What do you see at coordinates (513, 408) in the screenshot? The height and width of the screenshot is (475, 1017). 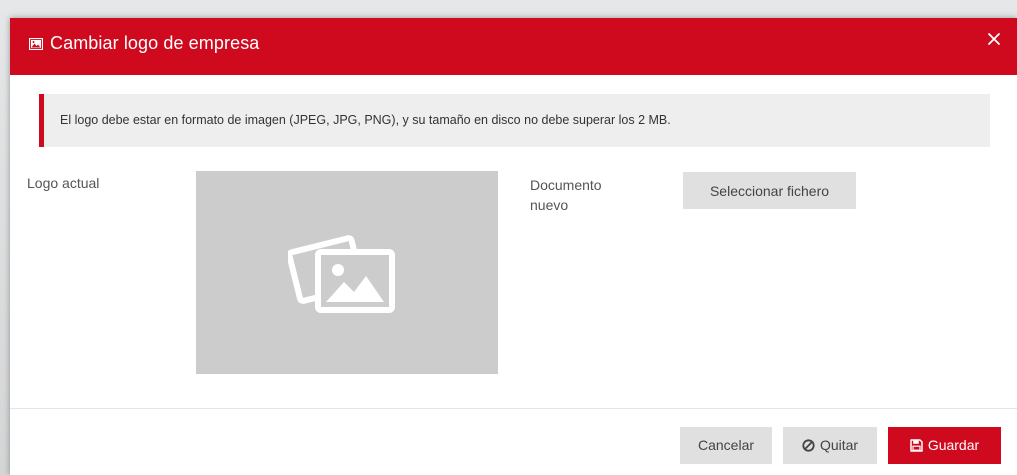 I see `footer-divider` at bounding box center [513, 408].